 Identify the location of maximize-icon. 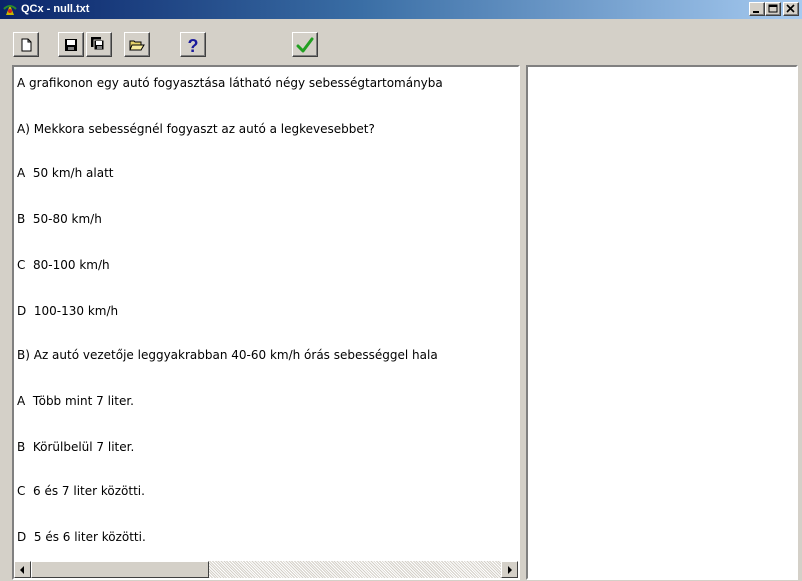
(773, 8).